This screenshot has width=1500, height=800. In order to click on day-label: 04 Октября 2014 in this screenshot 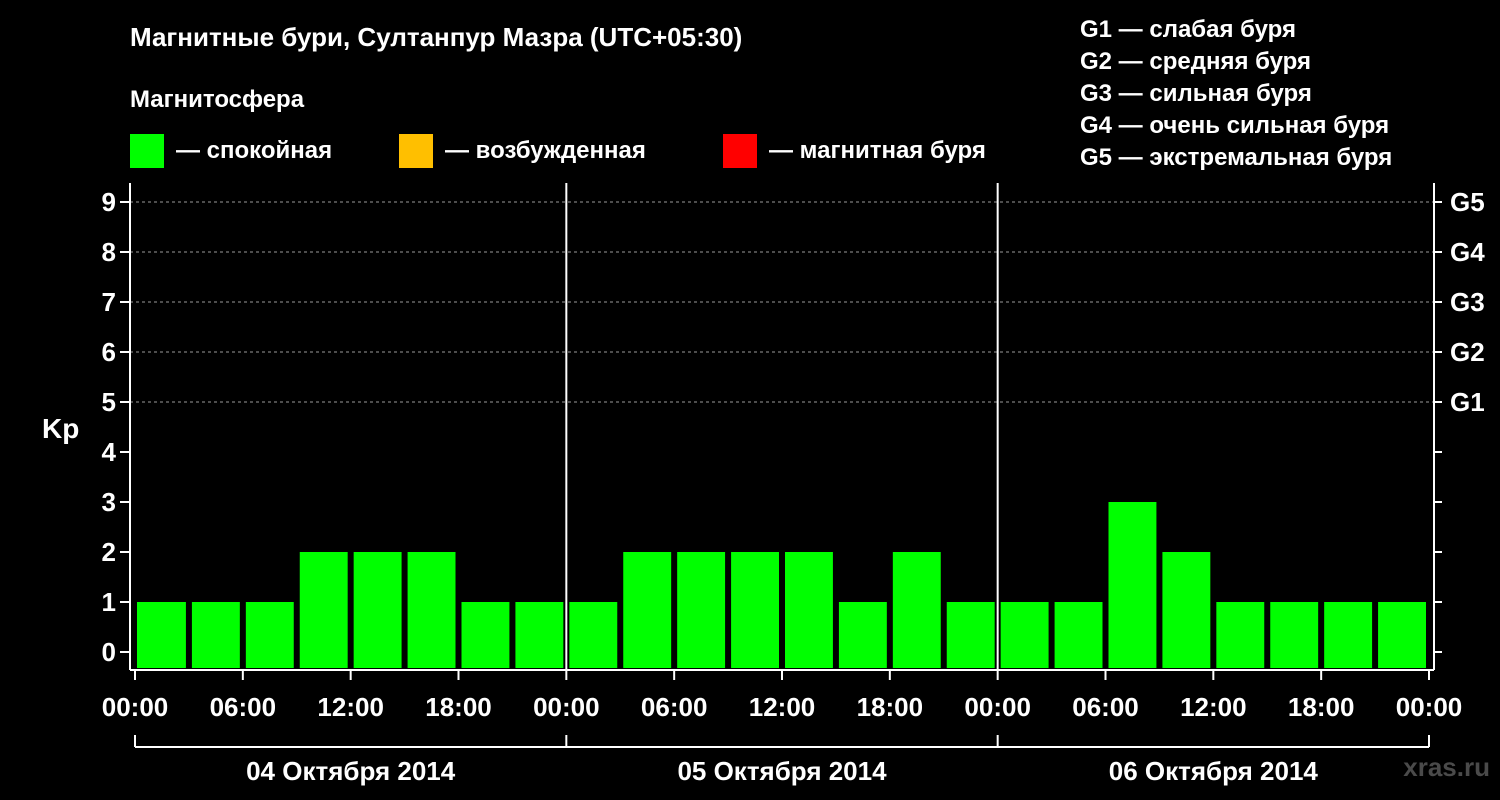, I will do `click(351, 771)`.